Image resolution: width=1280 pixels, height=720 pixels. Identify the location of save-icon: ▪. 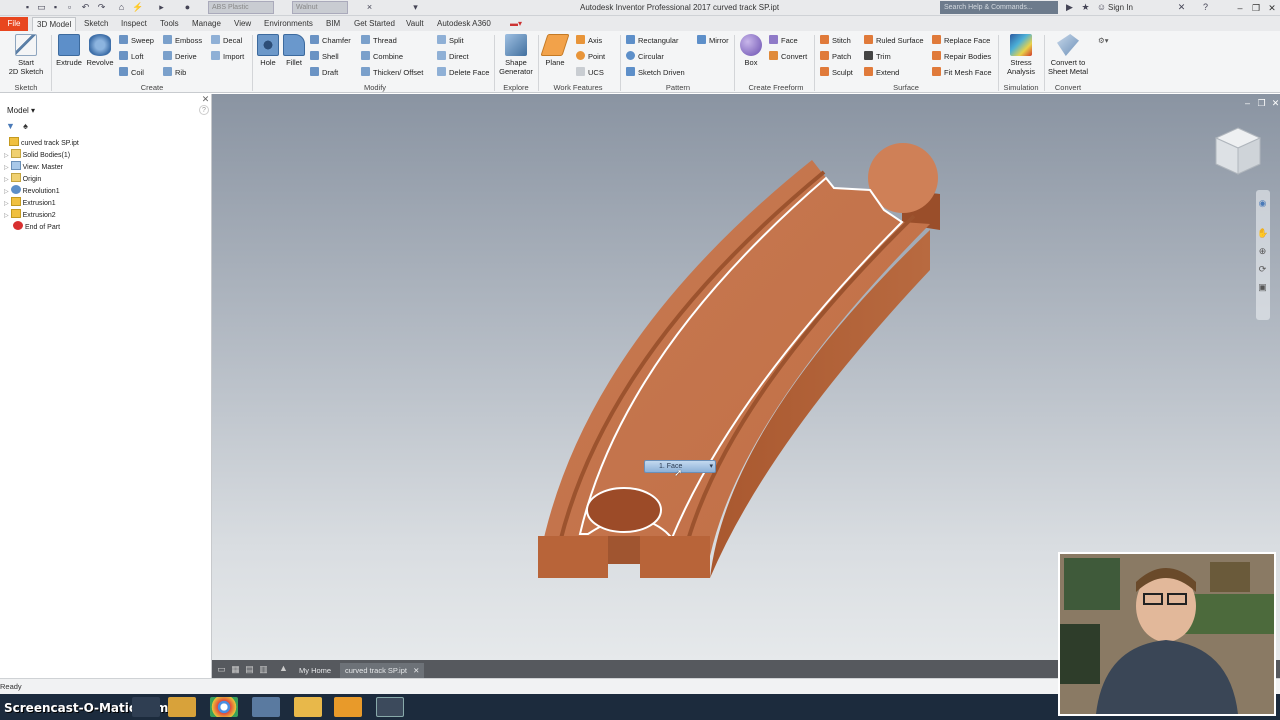
(55, 7).